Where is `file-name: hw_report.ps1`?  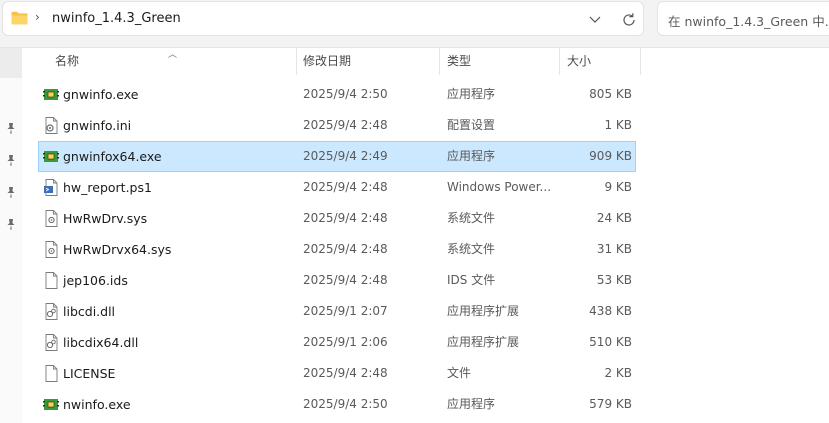 file-name: hw_report.ps1 is located at coordinates (107, 187).